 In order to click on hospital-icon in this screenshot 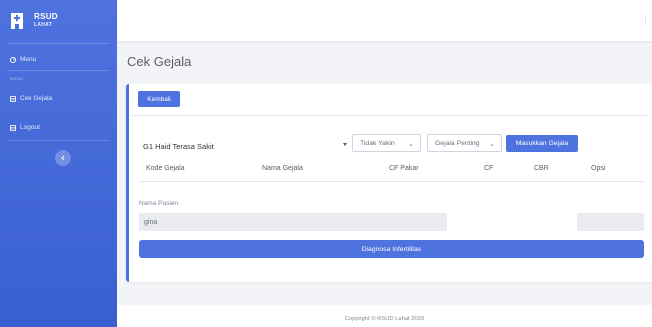, I will do `click(17, 21)`.